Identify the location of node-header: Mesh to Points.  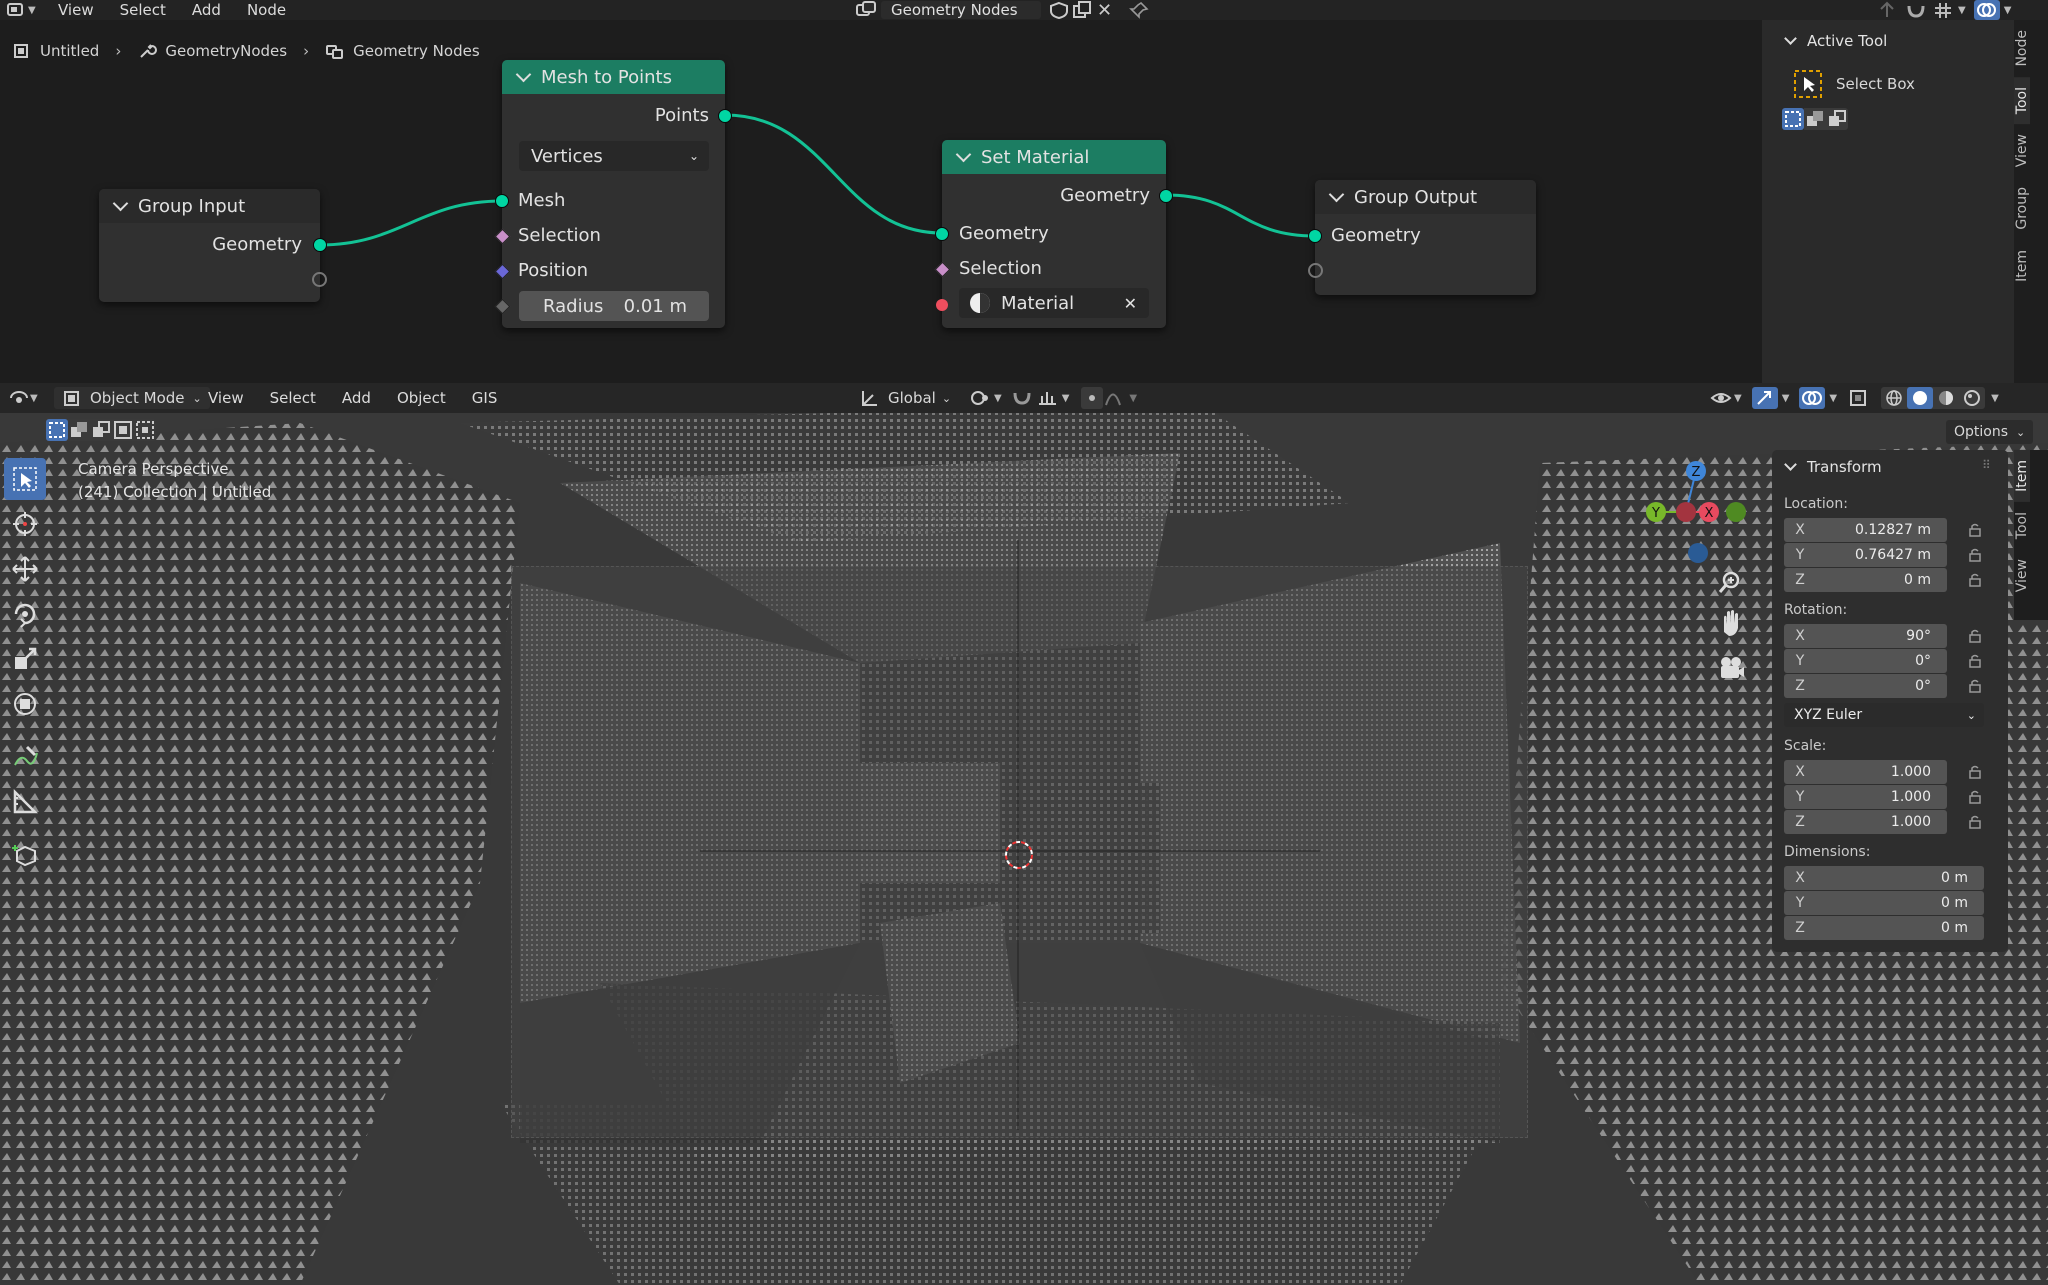
(613, 77).